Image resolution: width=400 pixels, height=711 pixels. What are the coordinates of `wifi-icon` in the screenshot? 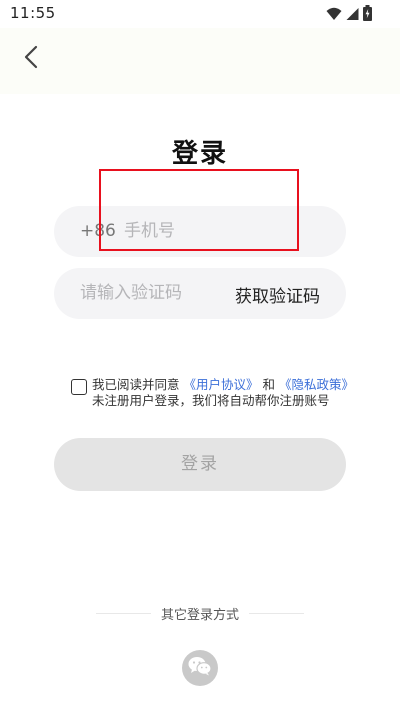 It's located at (334, 15).